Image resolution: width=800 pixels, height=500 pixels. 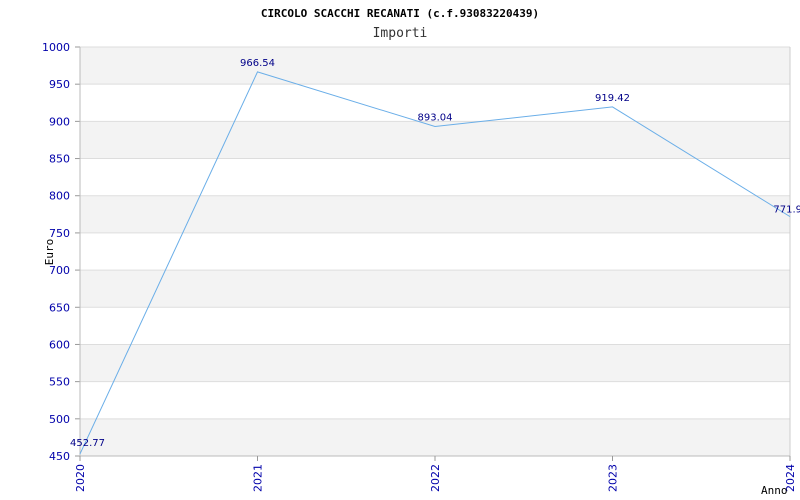 What do you see at coordinates (59, 382) in the screenshot?
I see `y-tick-label: 550` at bounding box center [59, 382].